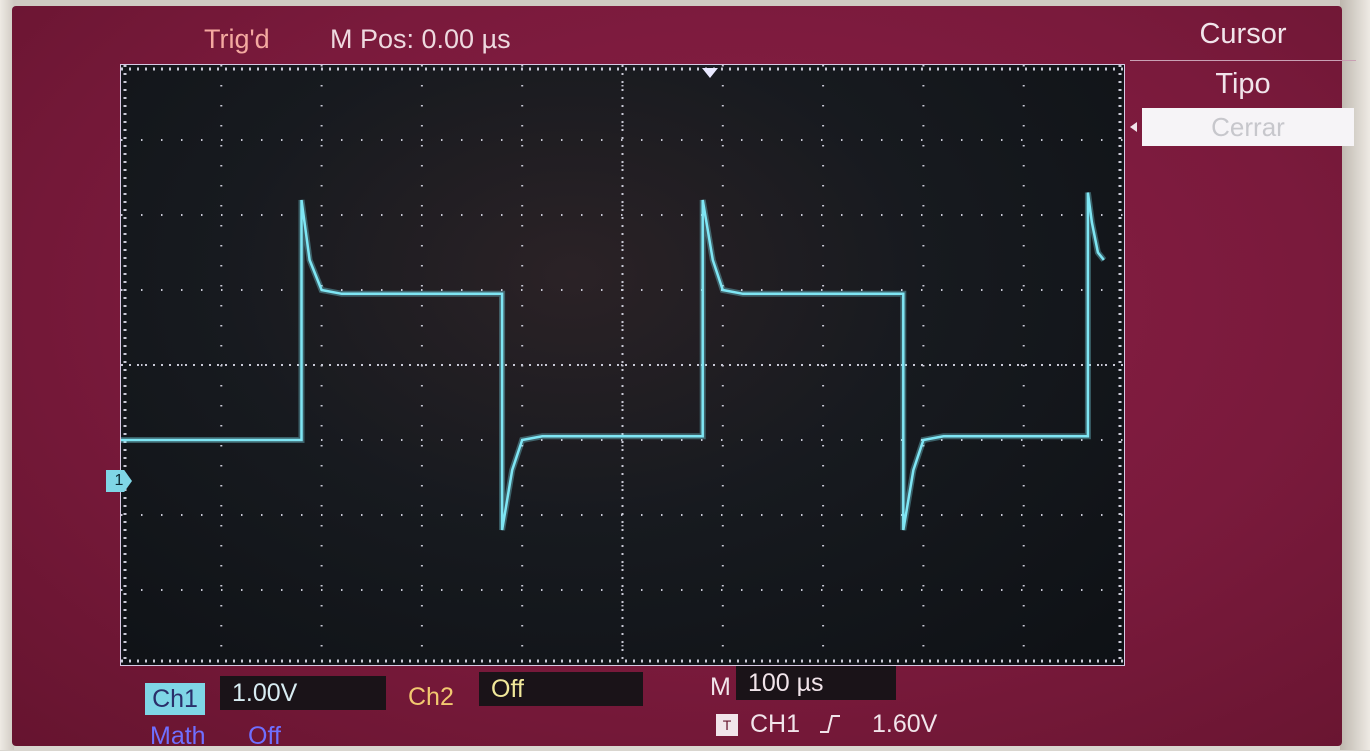 This screenshot has width=1370, height=751. Describe the element at coordinates (237, 39) in the screenshot. I see `trigger-status: Trig'd` at that location.